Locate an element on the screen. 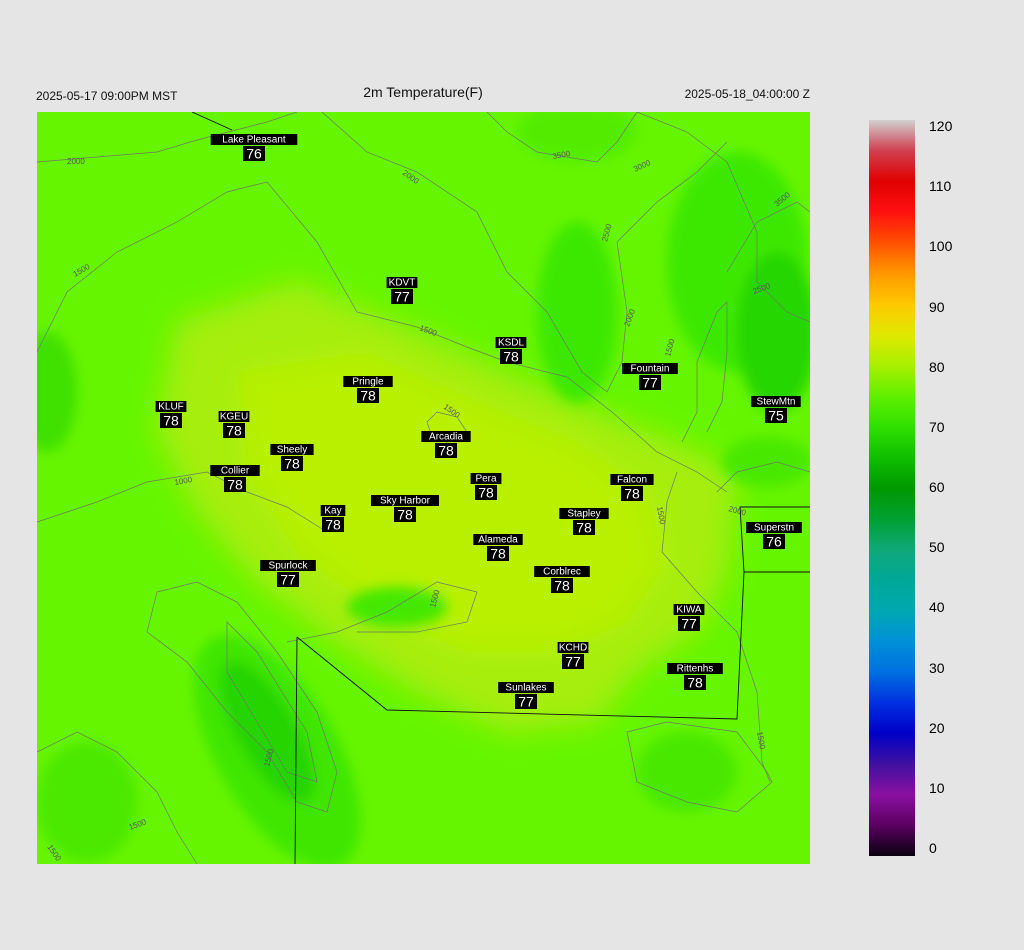 This screenshot has height=950, width=1024. station-name: KDVT is located at coordinates (402, 283).